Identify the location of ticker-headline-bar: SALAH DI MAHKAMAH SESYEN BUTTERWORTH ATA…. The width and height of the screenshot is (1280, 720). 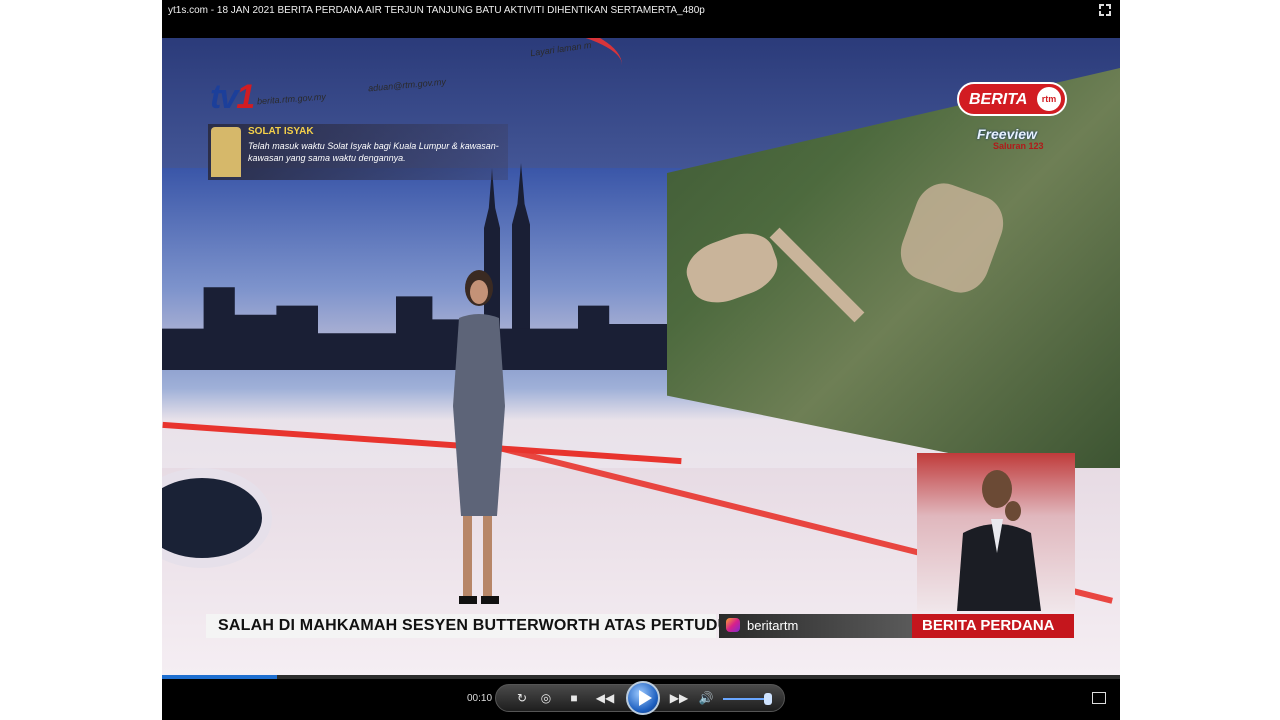
(473, 626).